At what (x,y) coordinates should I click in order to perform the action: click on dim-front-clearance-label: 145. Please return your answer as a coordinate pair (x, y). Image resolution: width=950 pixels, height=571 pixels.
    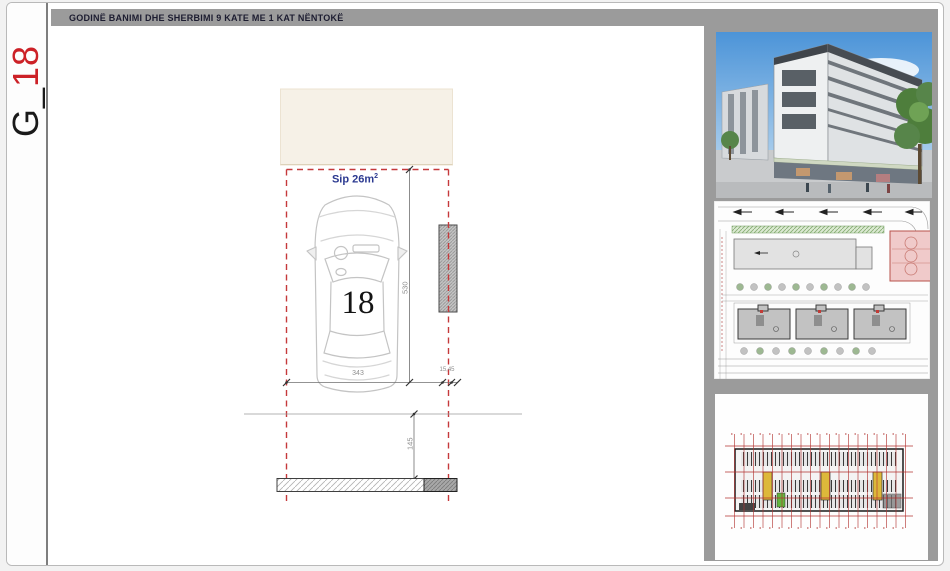
    Looking at the image, I should click on (410, 444).